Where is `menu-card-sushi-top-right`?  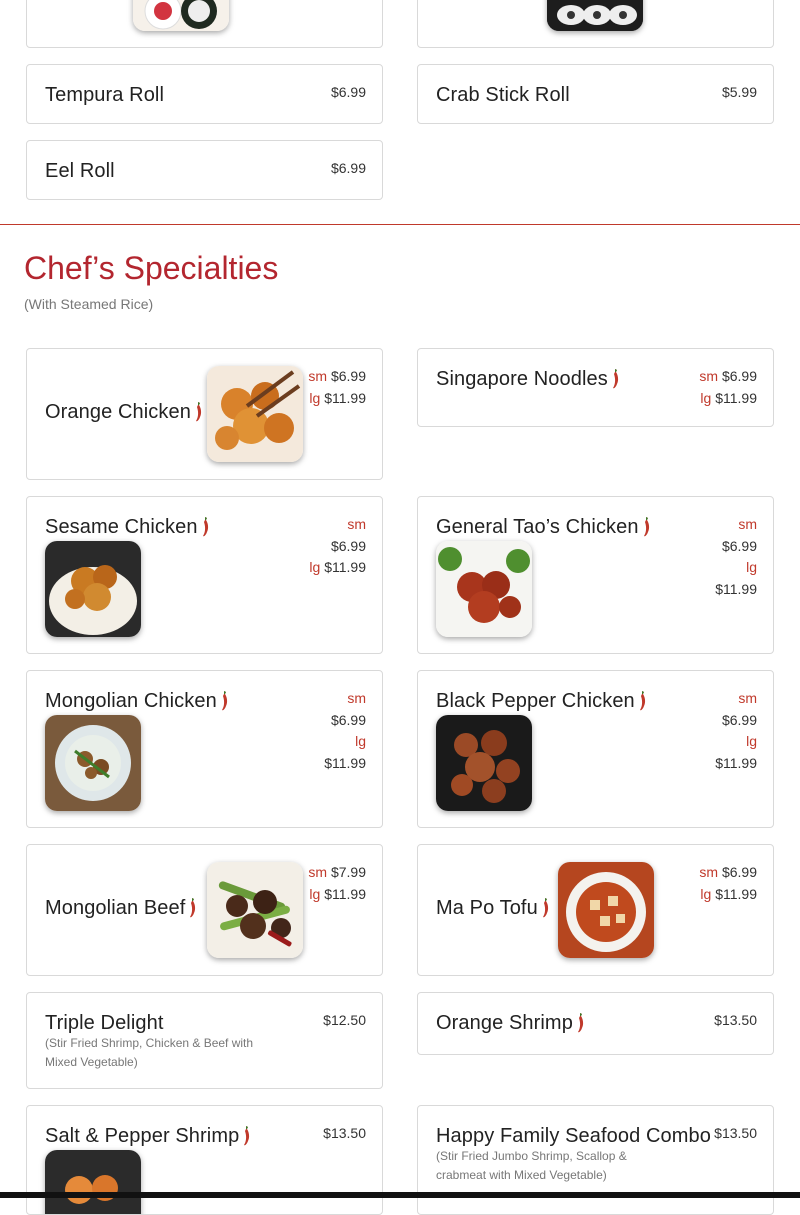
menu-card-sushi-top-right is located at coordinates (595, 24).